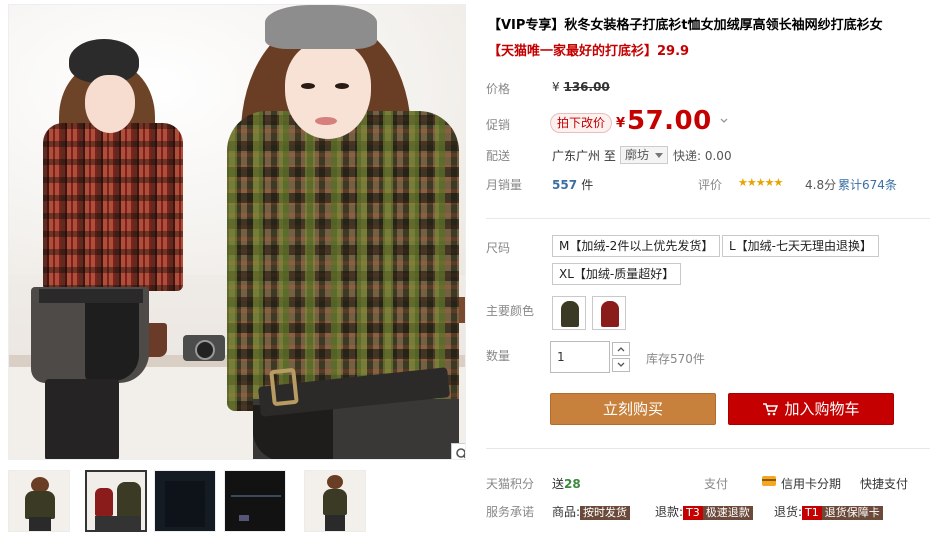 The image size is (930, 542). Describe the element at coordinates (724, 121) in the screenshot. I see `chevron-down-icon` at that location.